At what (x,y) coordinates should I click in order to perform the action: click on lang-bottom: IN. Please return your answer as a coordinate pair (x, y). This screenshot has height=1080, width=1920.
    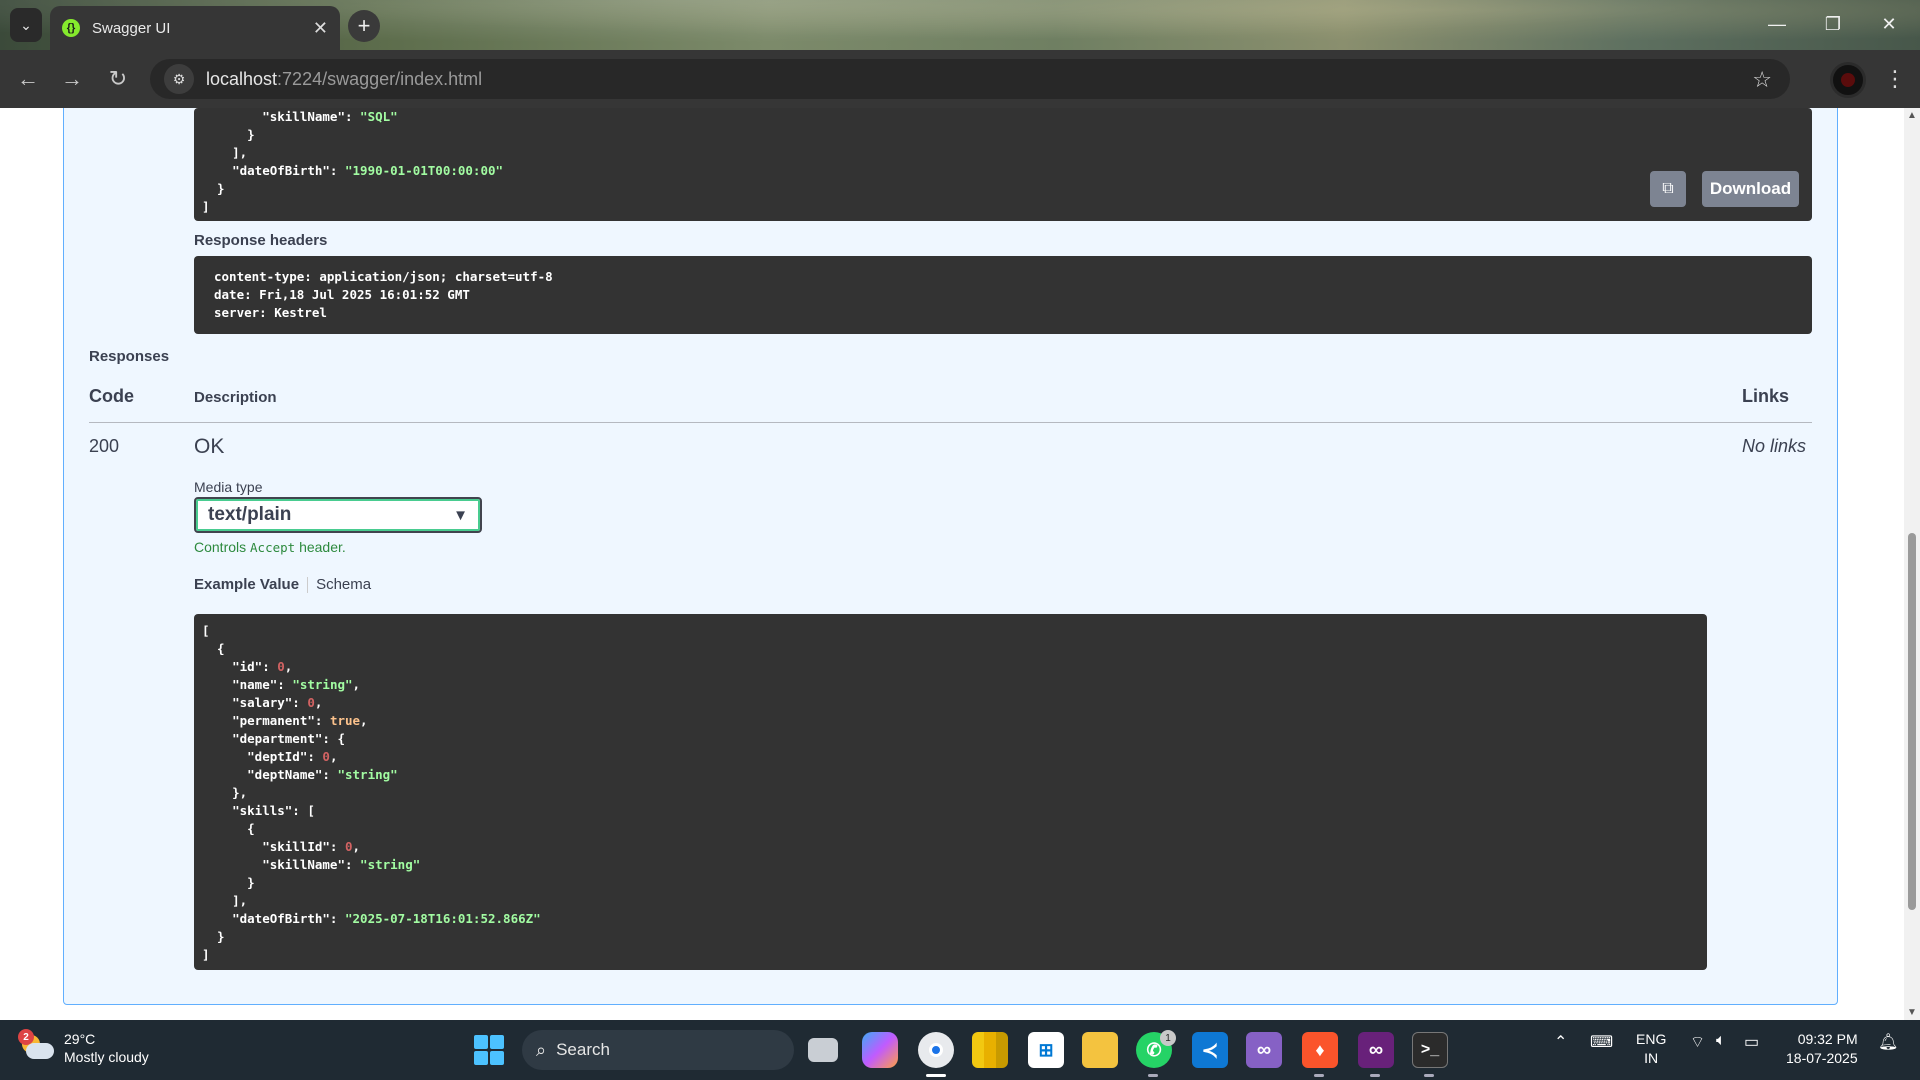
    Looking at the image, I should click on (1651, 1058).